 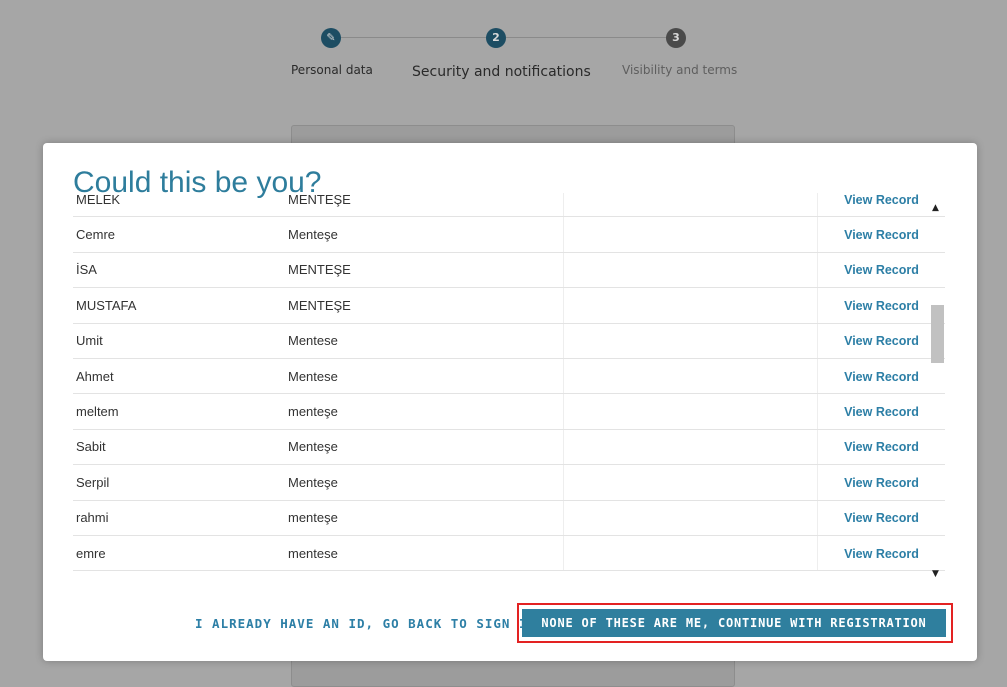 What do you see at coordinates (180, 553) in the screenshot?
I see `first-name-cell: emre` at bounding box center [180, 553].